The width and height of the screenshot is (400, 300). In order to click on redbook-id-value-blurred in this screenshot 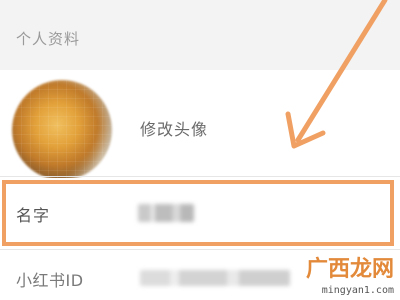, I will do `click(215, 278)`.